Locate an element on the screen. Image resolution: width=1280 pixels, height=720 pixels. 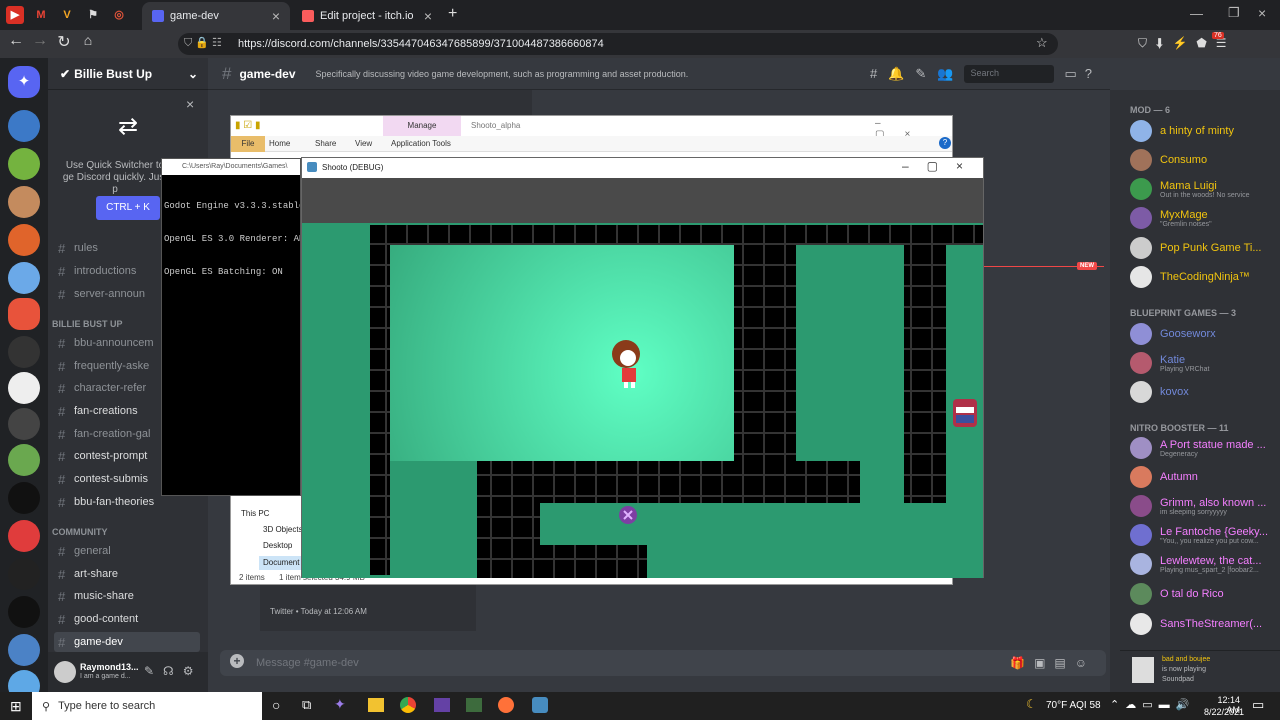
pinned-tab-icon-2: ◎ is located at coordinates (119, 15).